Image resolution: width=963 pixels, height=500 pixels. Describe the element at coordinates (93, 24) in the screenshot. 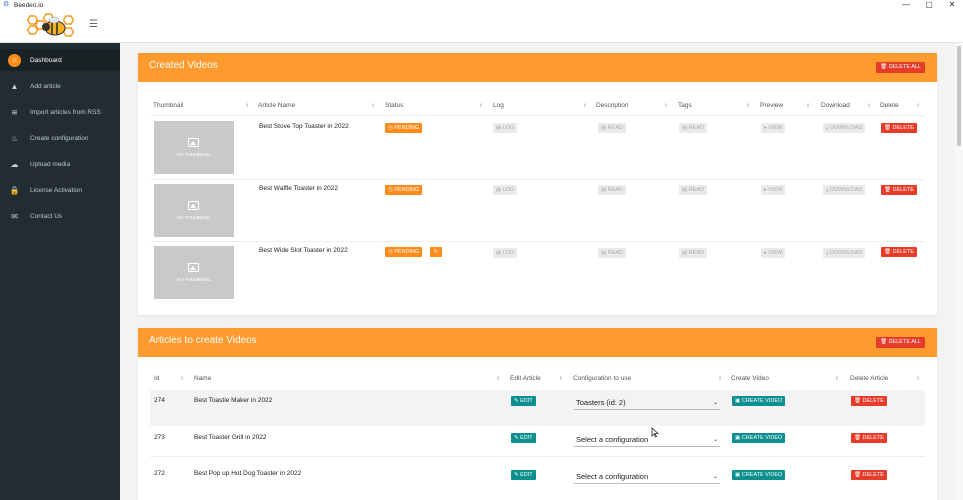

I see `menu-toggle-icon: ☰` at that location.